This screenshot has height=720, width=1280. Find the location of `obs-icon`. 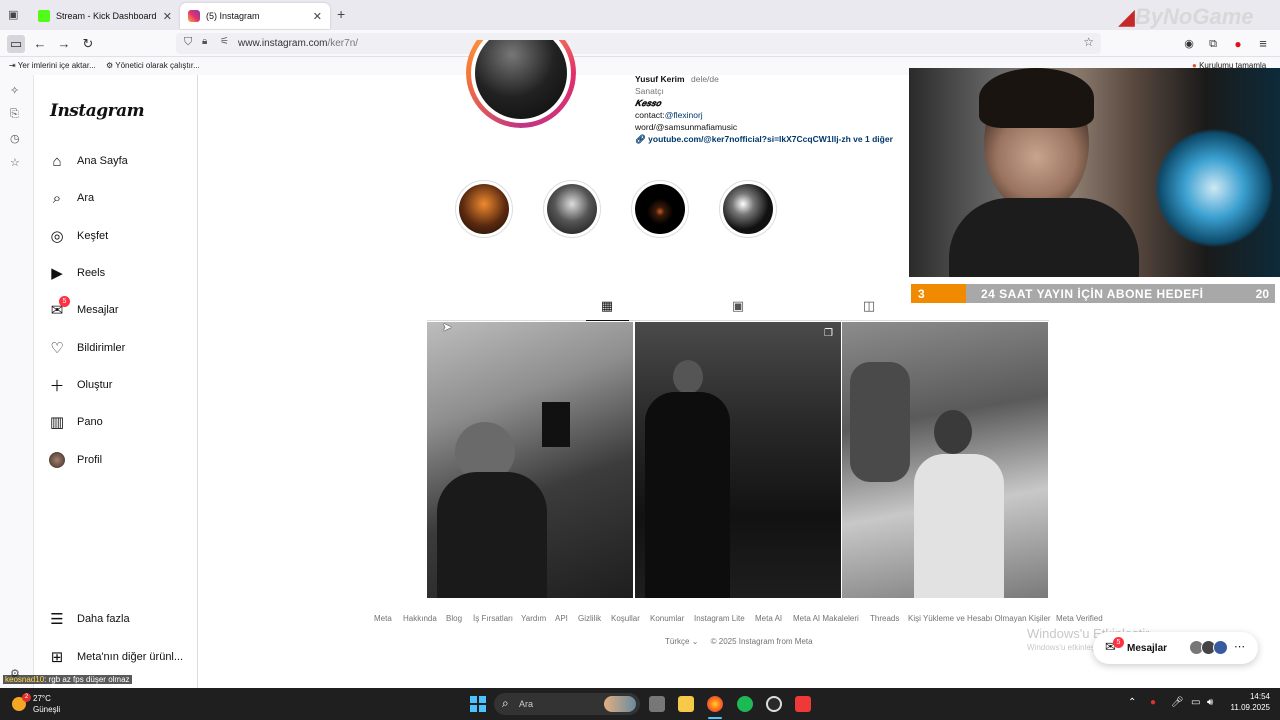

obs-icon is located at coordinates (774, 704).